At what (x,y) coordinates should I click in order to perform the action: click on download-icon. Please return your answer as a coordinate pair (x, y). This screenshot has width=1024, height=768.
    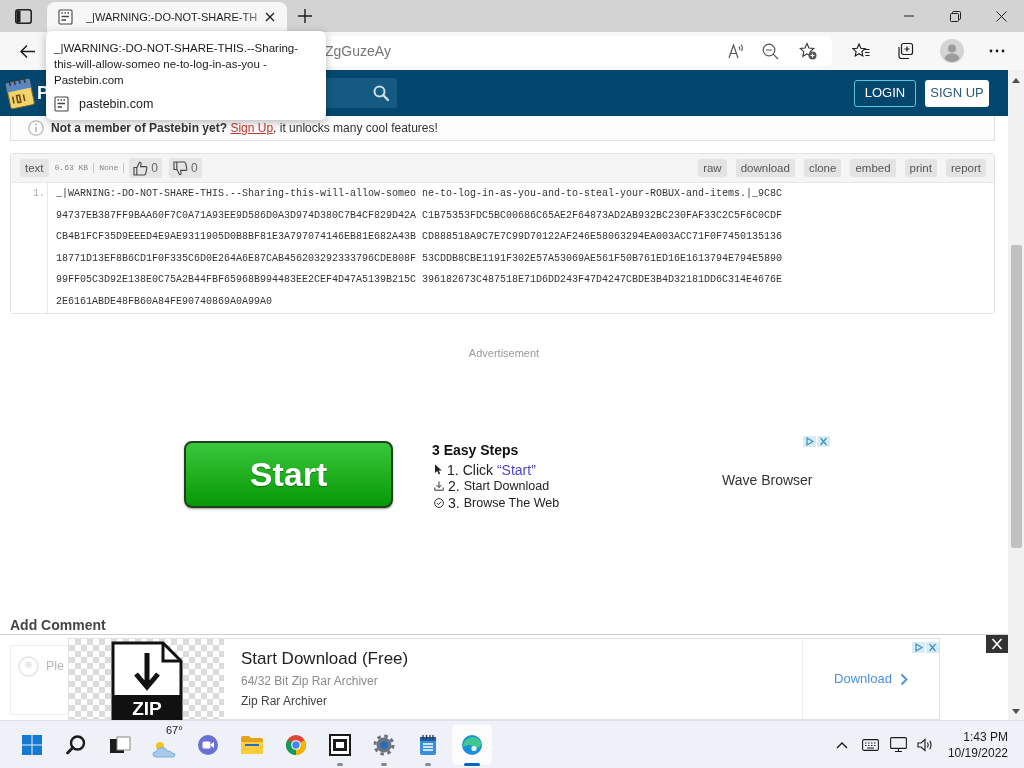
    Looking at the image, I should click on (439, 486).